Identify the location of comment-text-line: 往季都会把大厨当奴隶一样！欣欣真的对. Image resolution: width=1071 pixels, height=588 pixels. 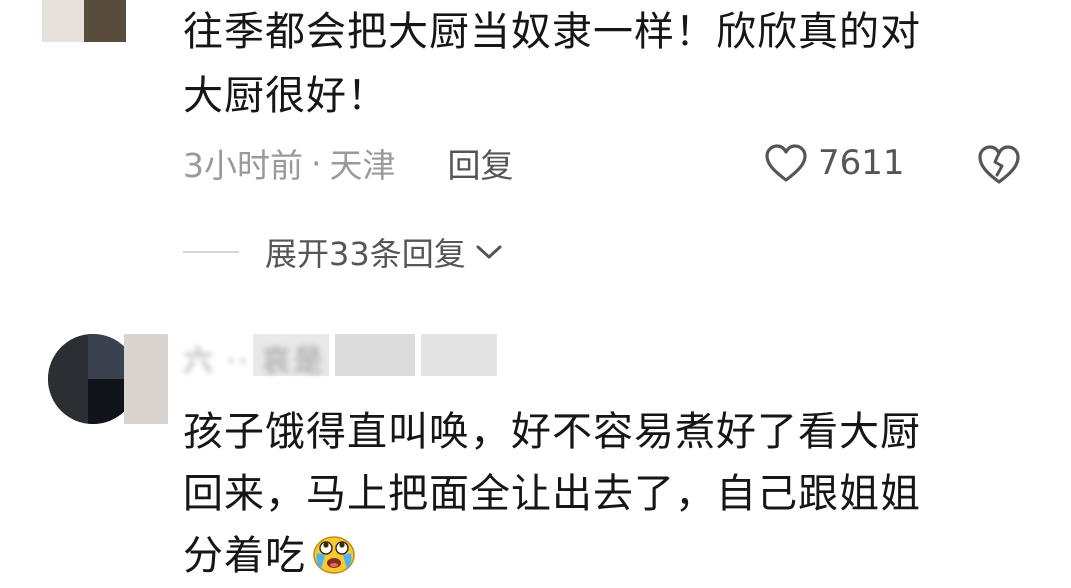
(552, 32).